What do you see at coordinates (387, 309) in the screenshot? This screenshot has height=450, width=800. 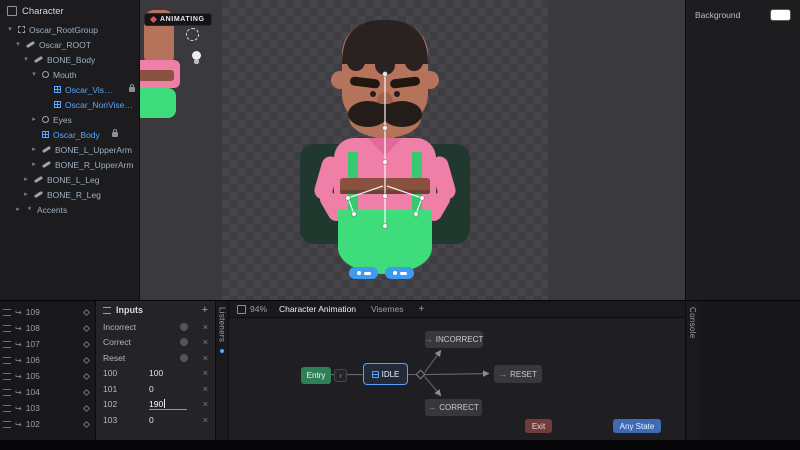 I see `tab-visemes: Visemes` at bounding box center [387, 309].